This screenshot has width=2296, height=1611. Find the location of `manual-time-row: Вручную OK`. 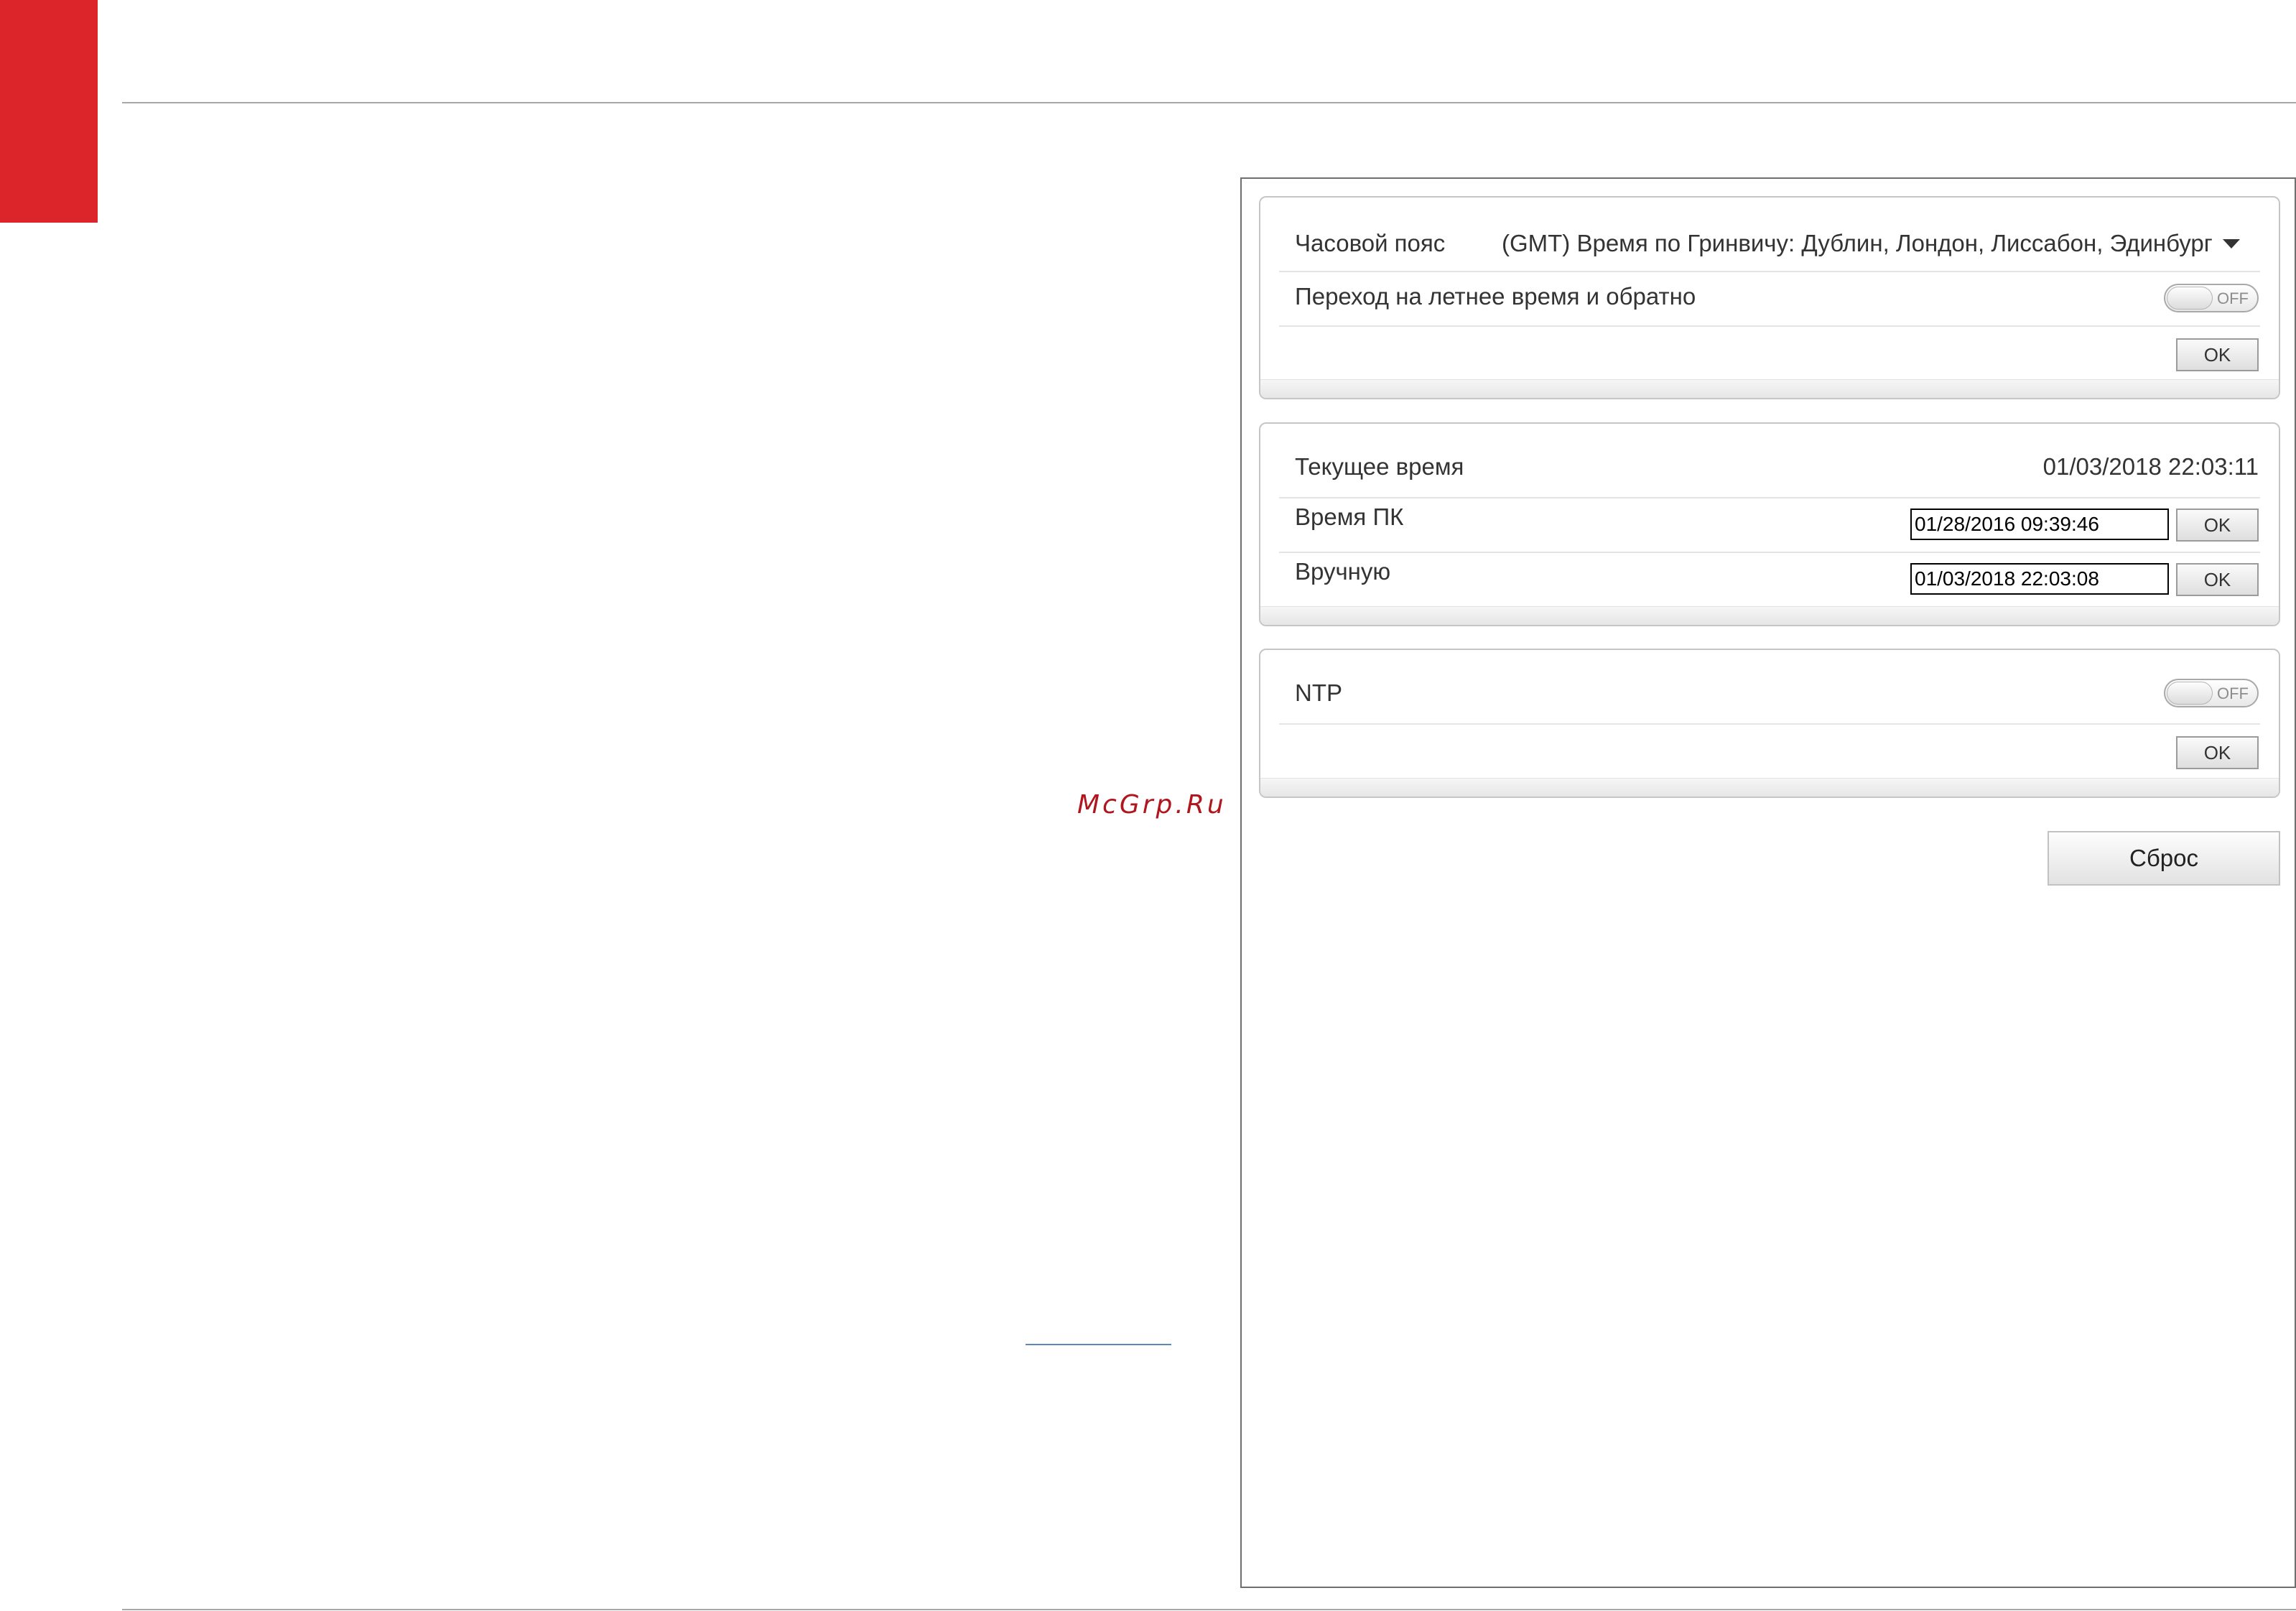

manual-time-row: Вручную OK is located at coordinates (1769, 581).